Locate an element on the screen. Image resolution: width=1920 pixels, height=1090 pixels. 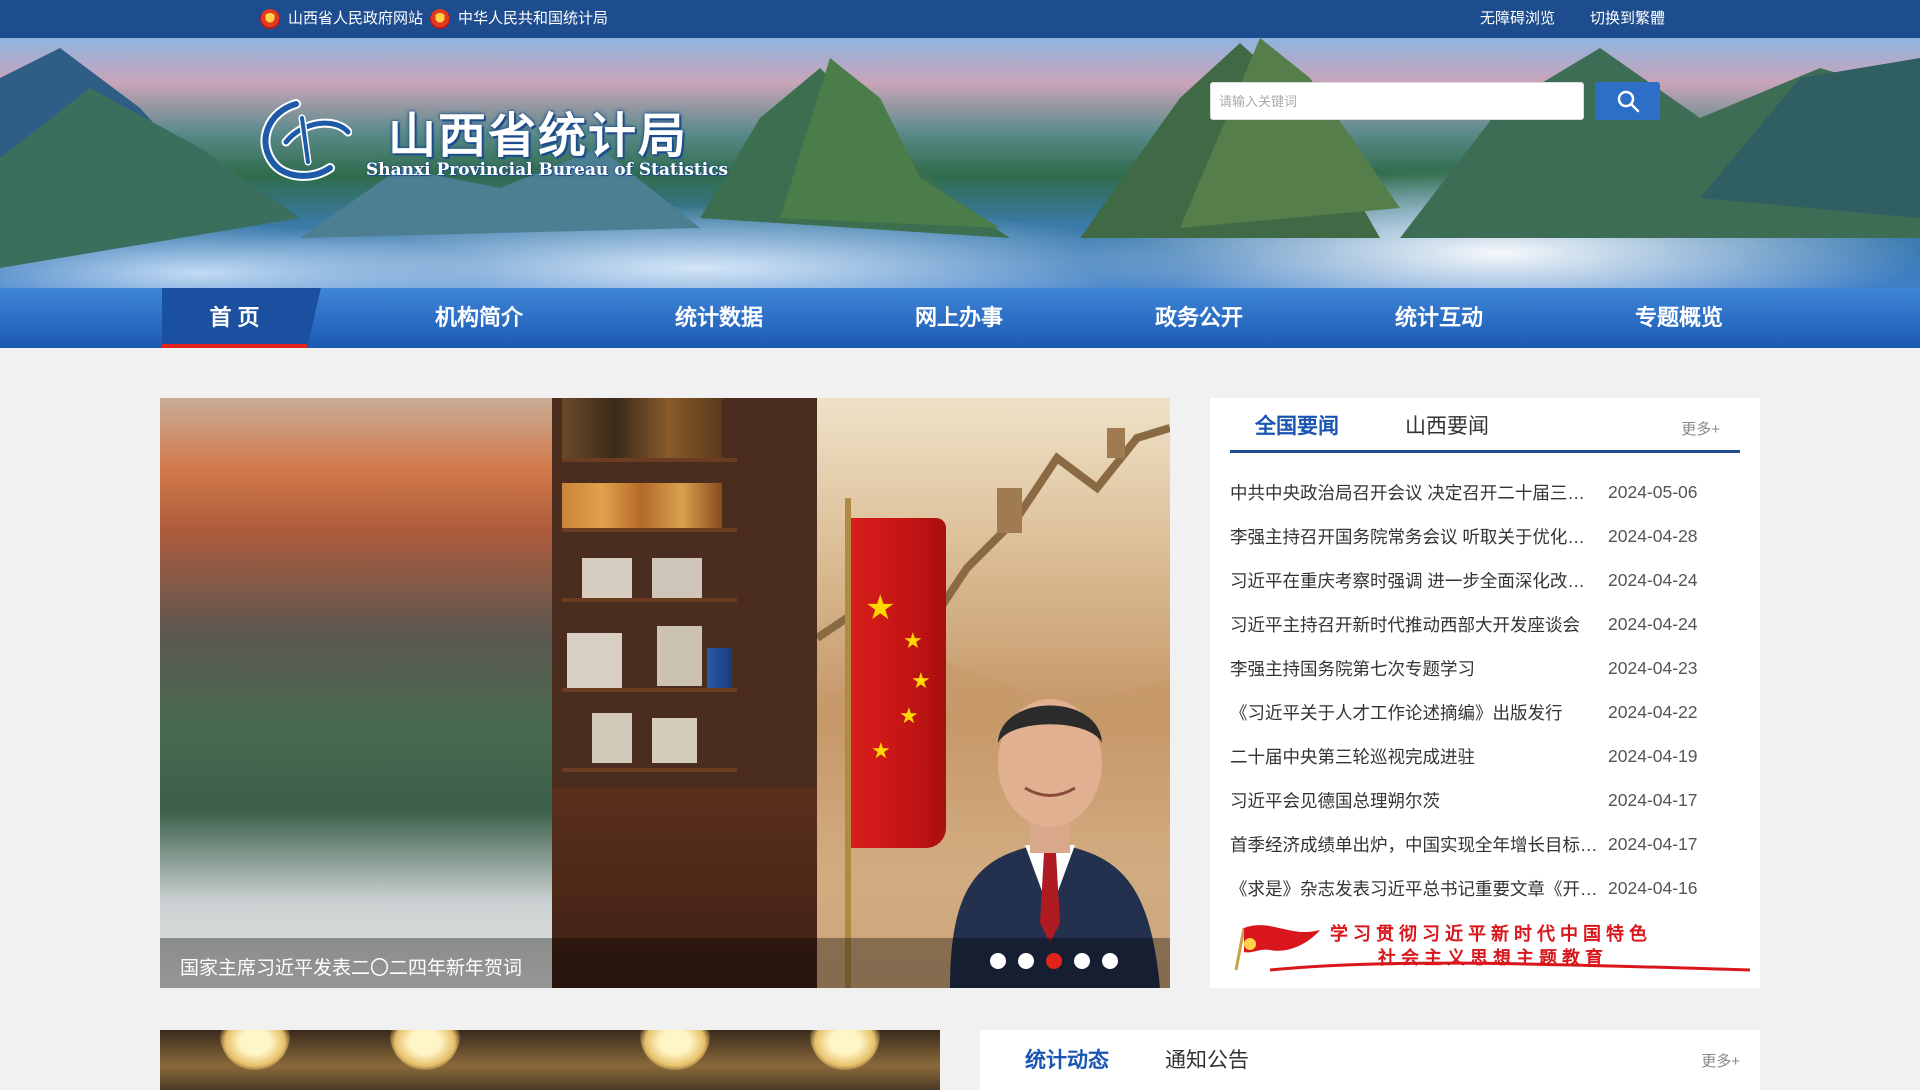
slide-image-left is located at coordinates (356, 693).